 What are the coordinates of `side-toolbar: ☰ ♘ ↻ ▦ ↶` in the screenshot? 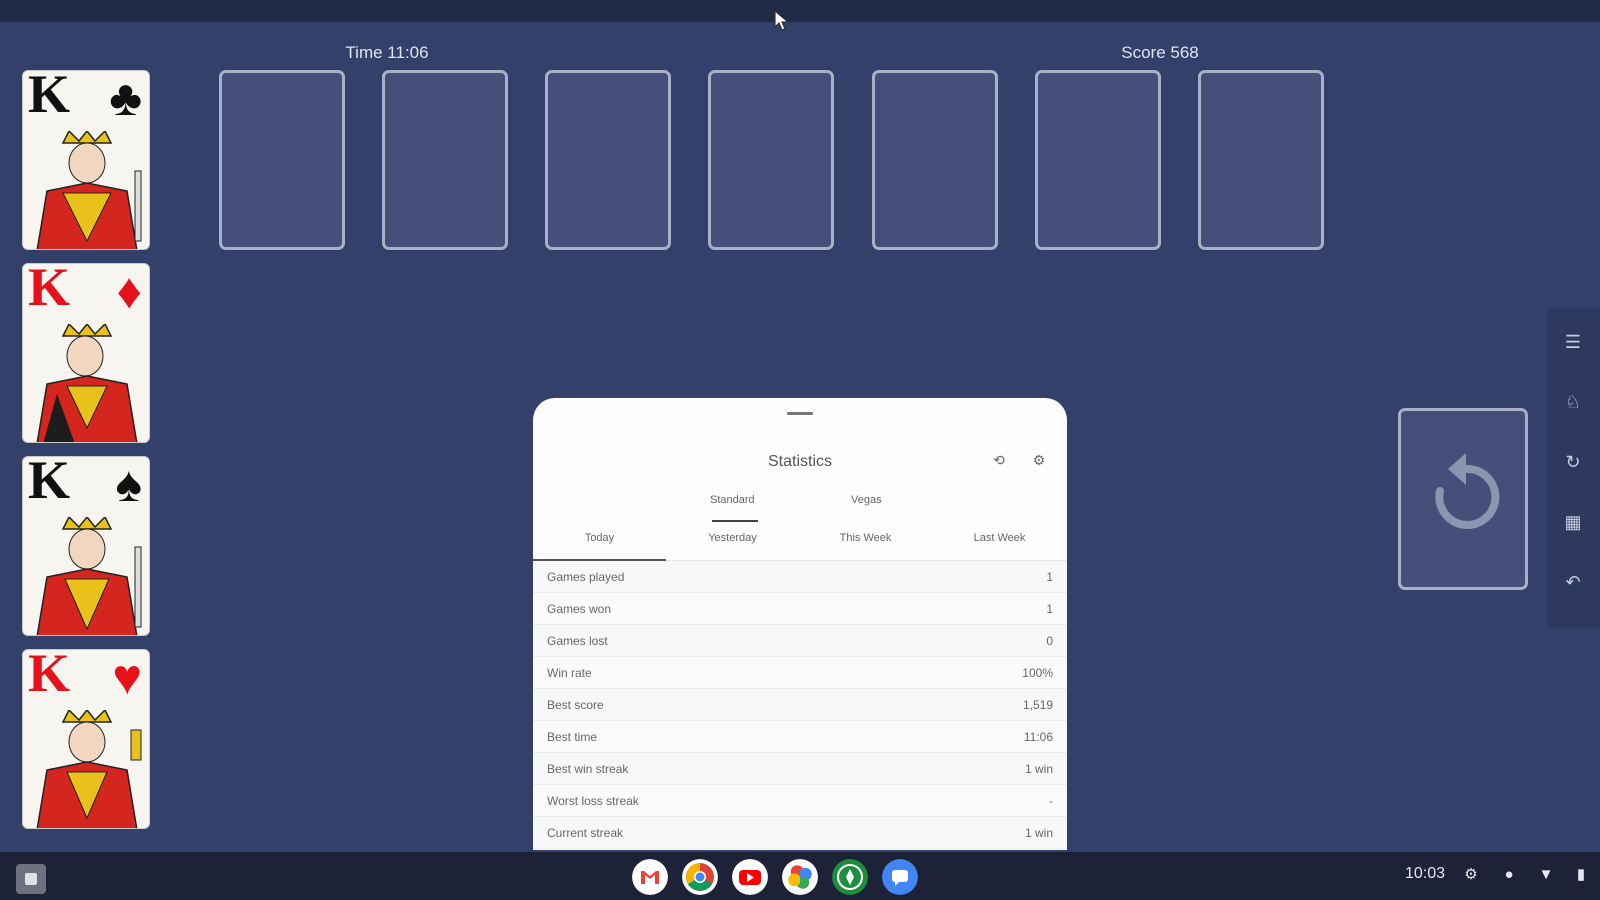 It's located at (1573, 468).